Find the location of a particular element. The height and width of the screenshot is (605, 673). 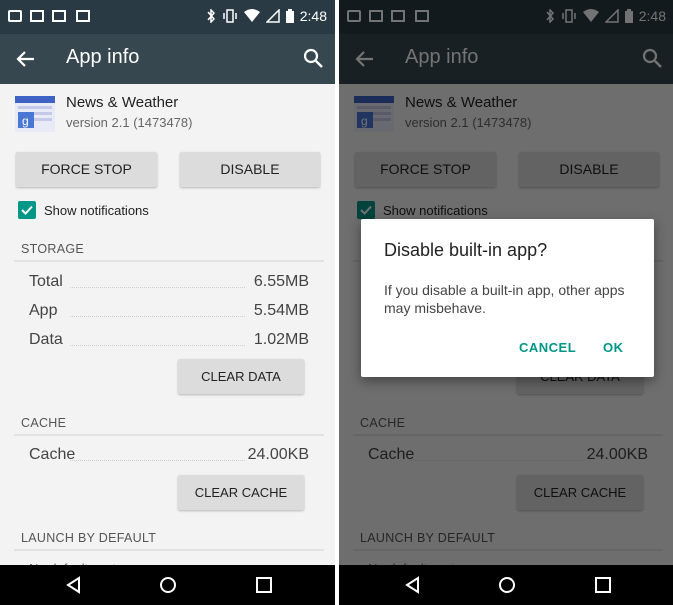

gmail-icon is located at coordinates (59, 16).